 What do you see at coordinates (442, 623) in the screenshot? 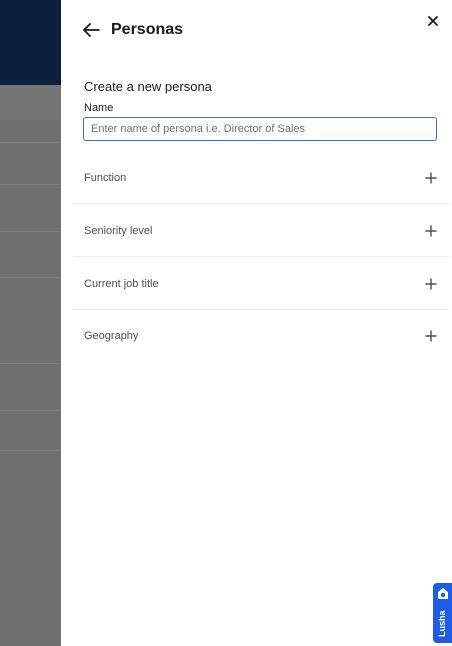
I see `lusha-label: Lusha` at bounding box center [442, 623].